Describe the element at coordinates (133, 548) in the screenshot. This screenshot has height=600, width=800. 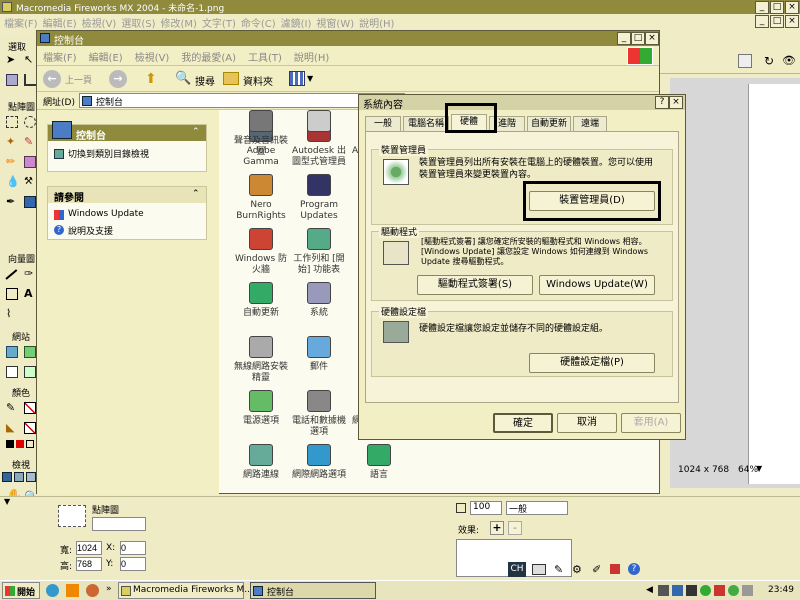
I see `x-field` at that location.